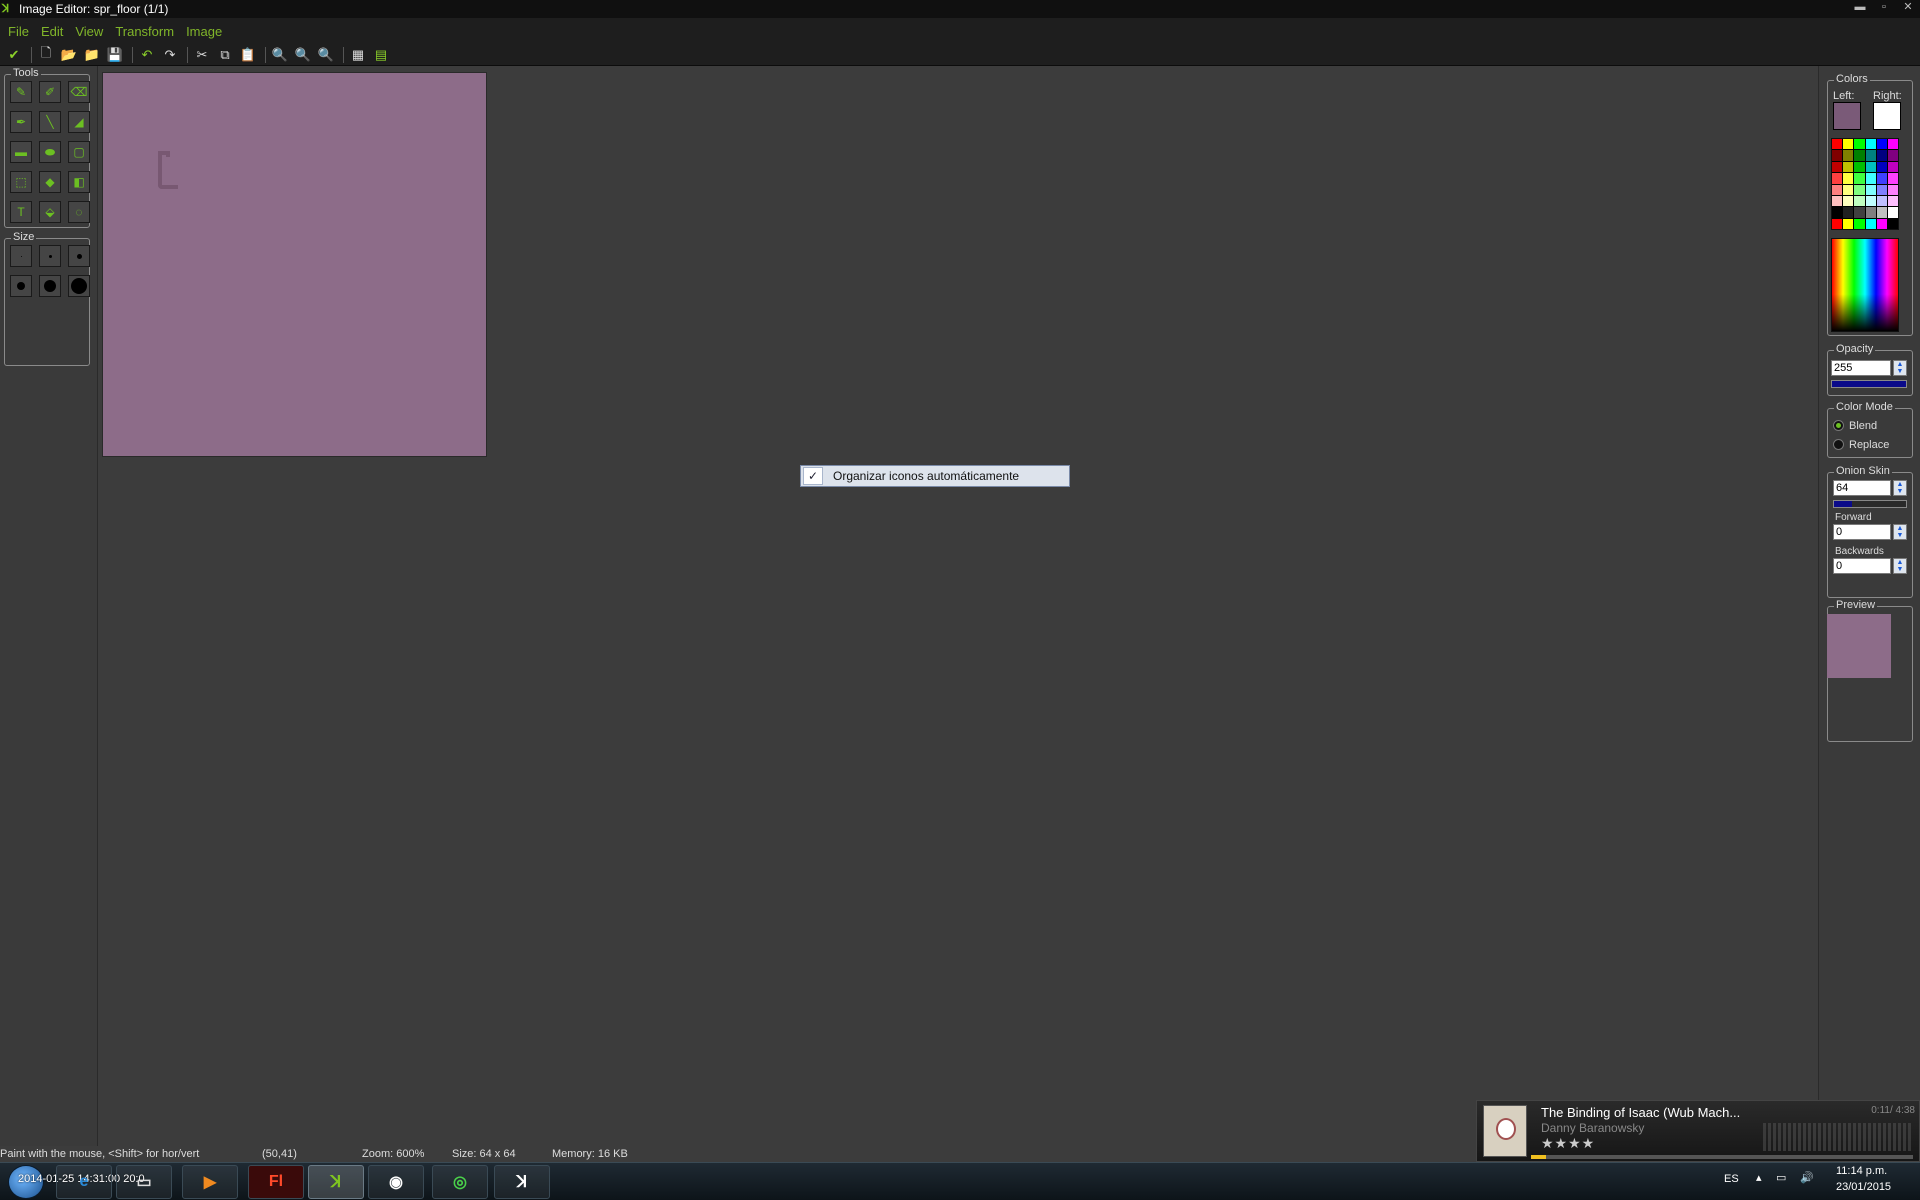  Describe the element at coordinates (50, 152) in the screenshot. I see `ellipse-tool-icon: ⬬` at that location.